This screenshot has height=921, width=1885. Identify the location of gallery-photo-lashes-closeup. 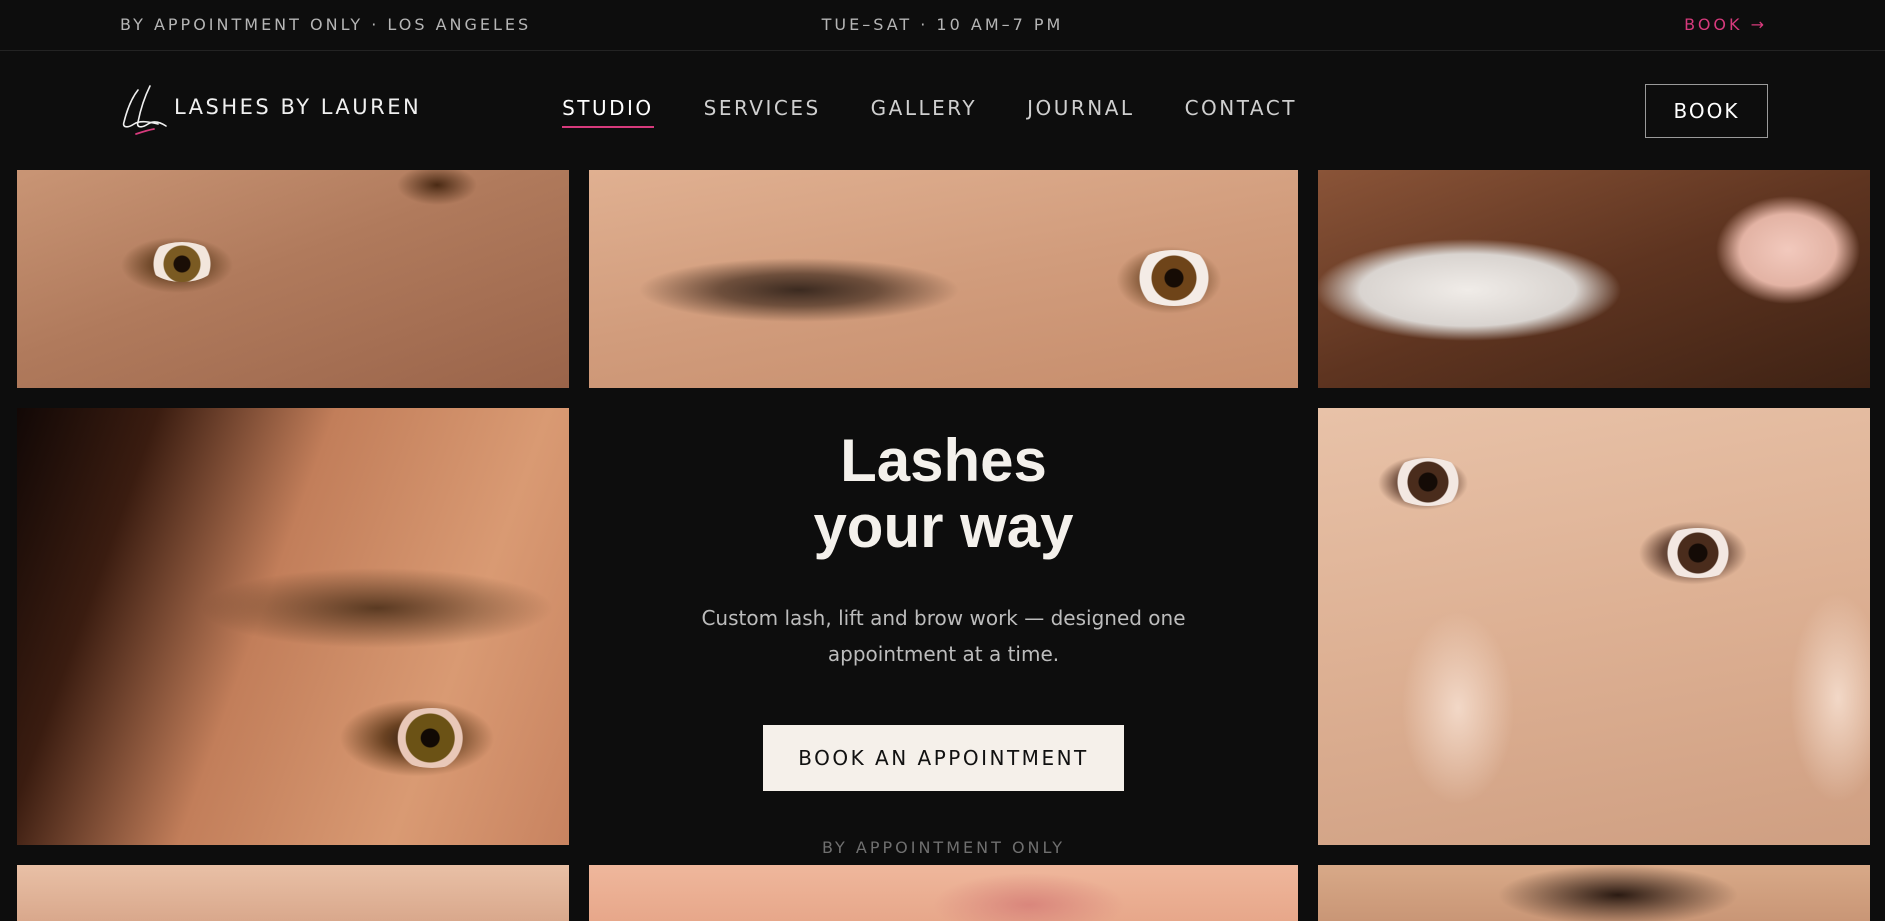
(293, 279).